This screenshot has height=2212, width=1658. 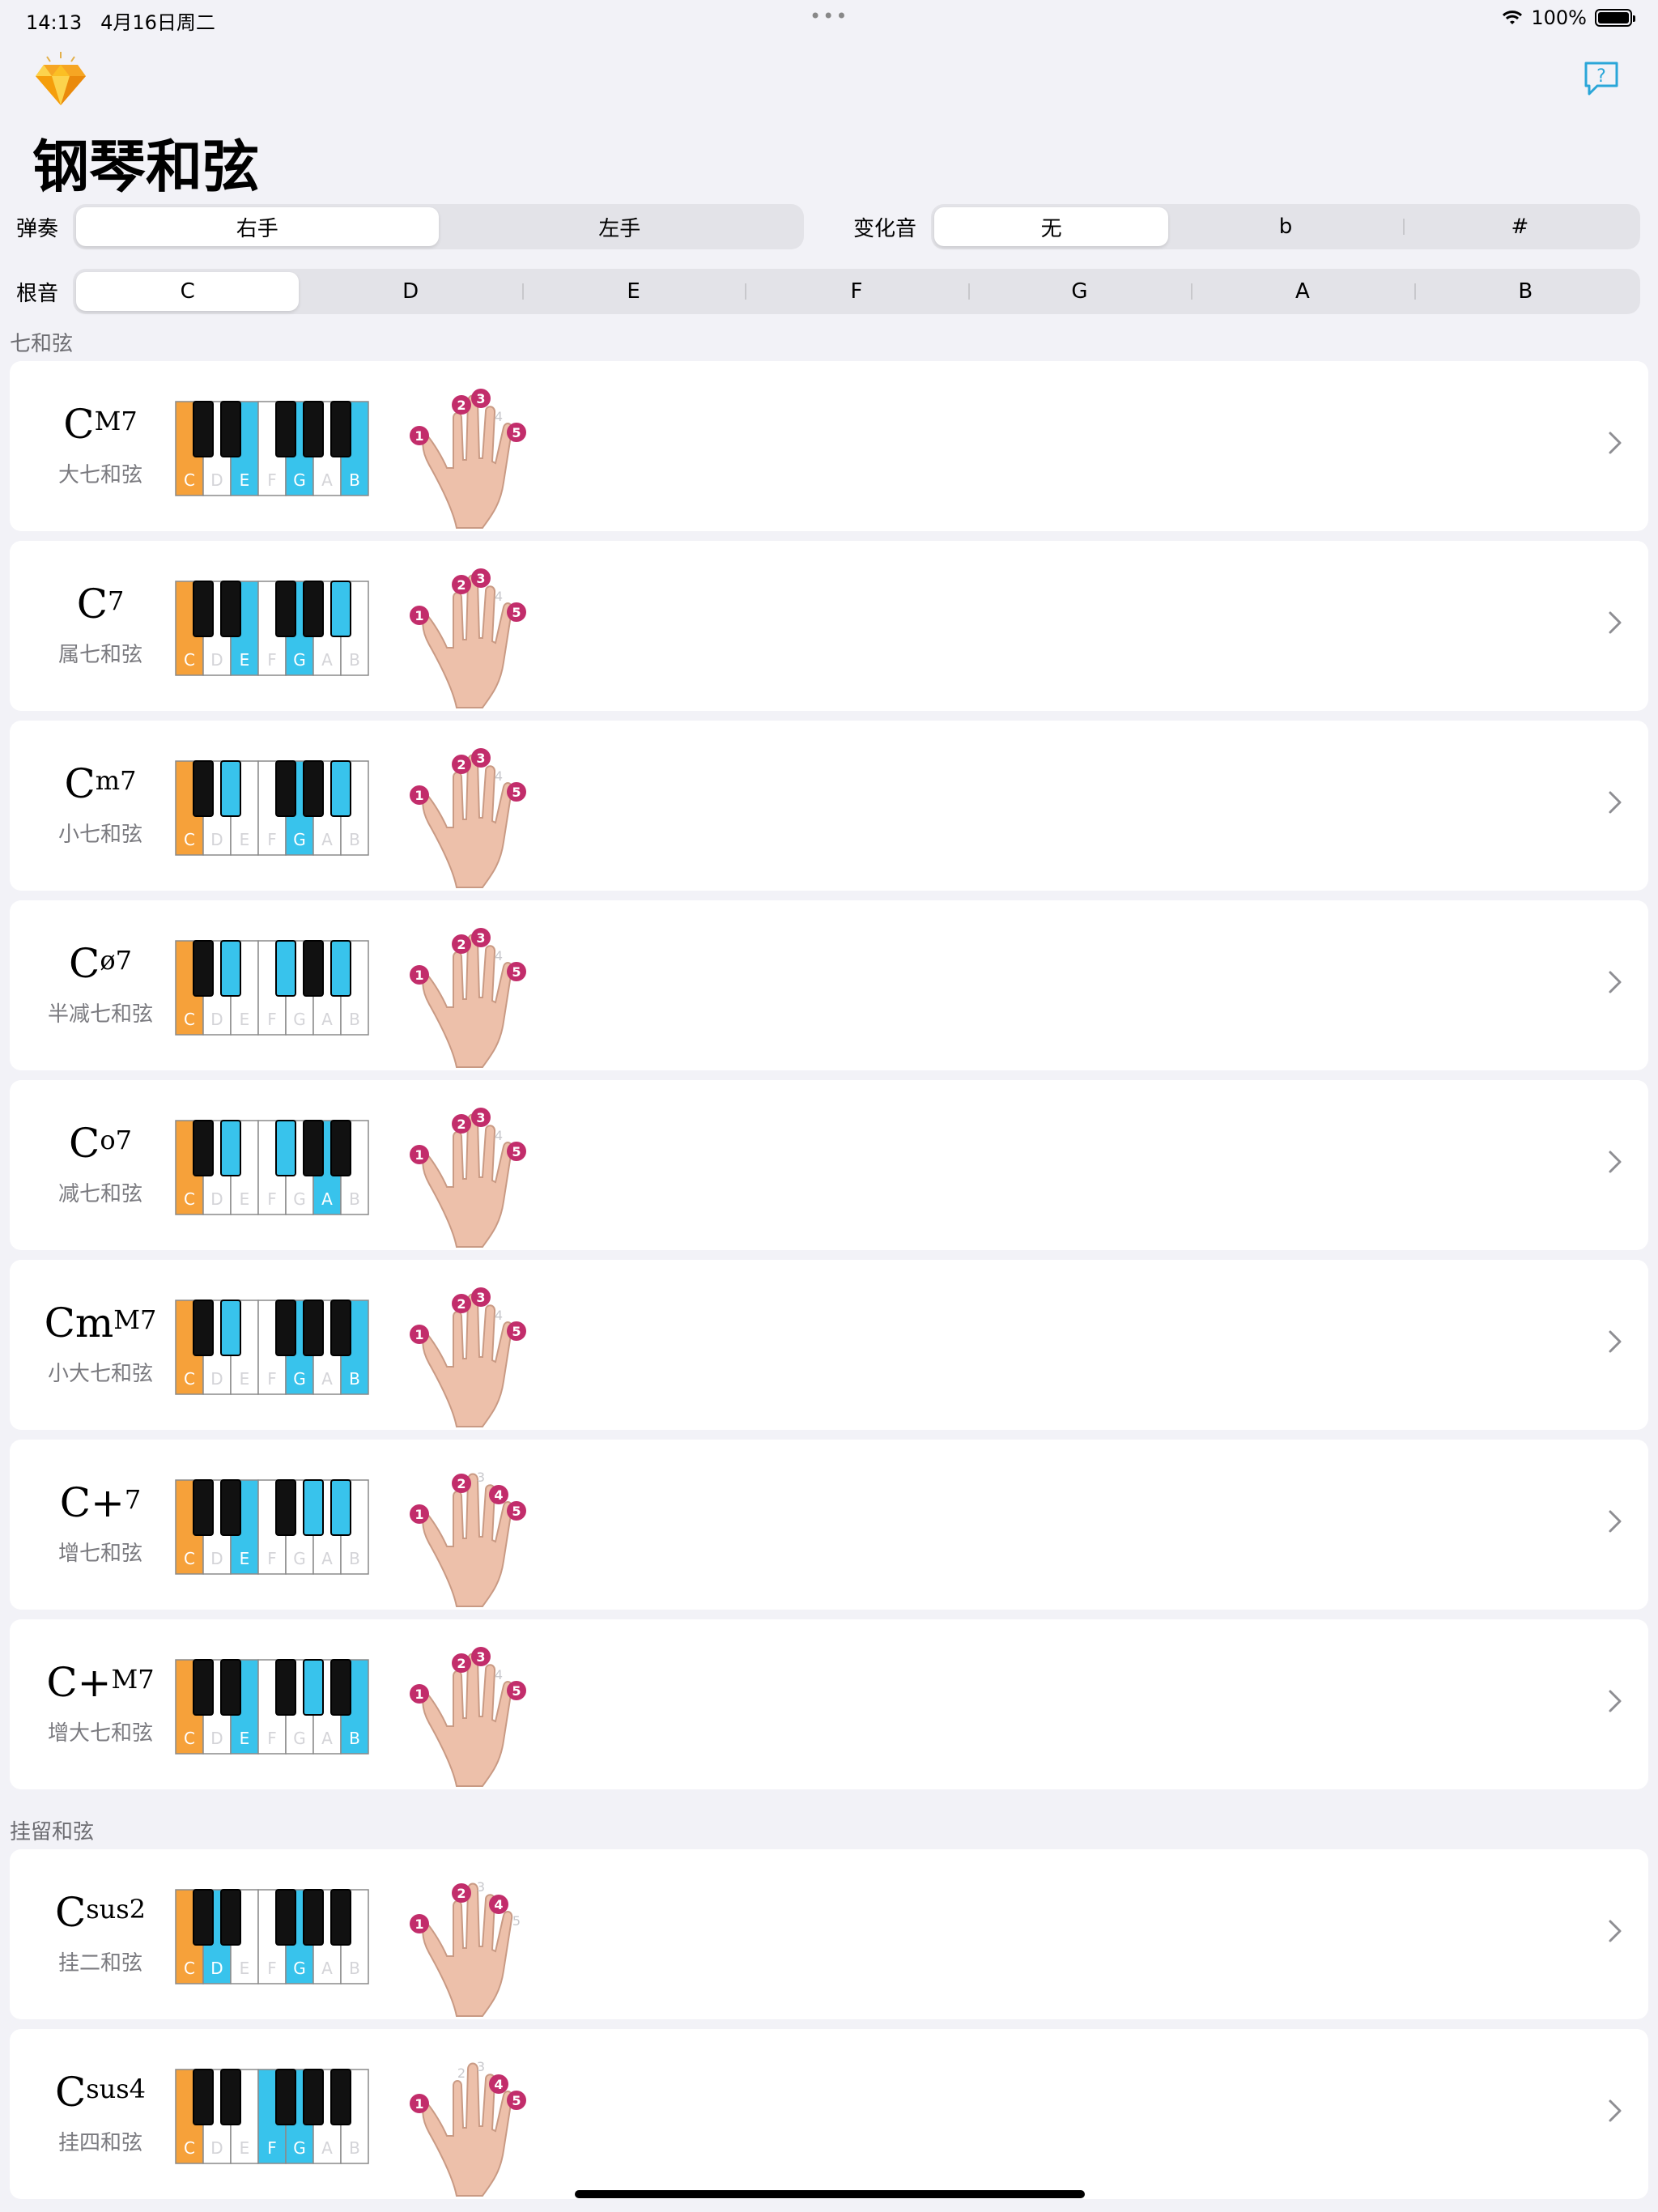 I want to click on status-right: 100%, so click(x=1568, y=18).